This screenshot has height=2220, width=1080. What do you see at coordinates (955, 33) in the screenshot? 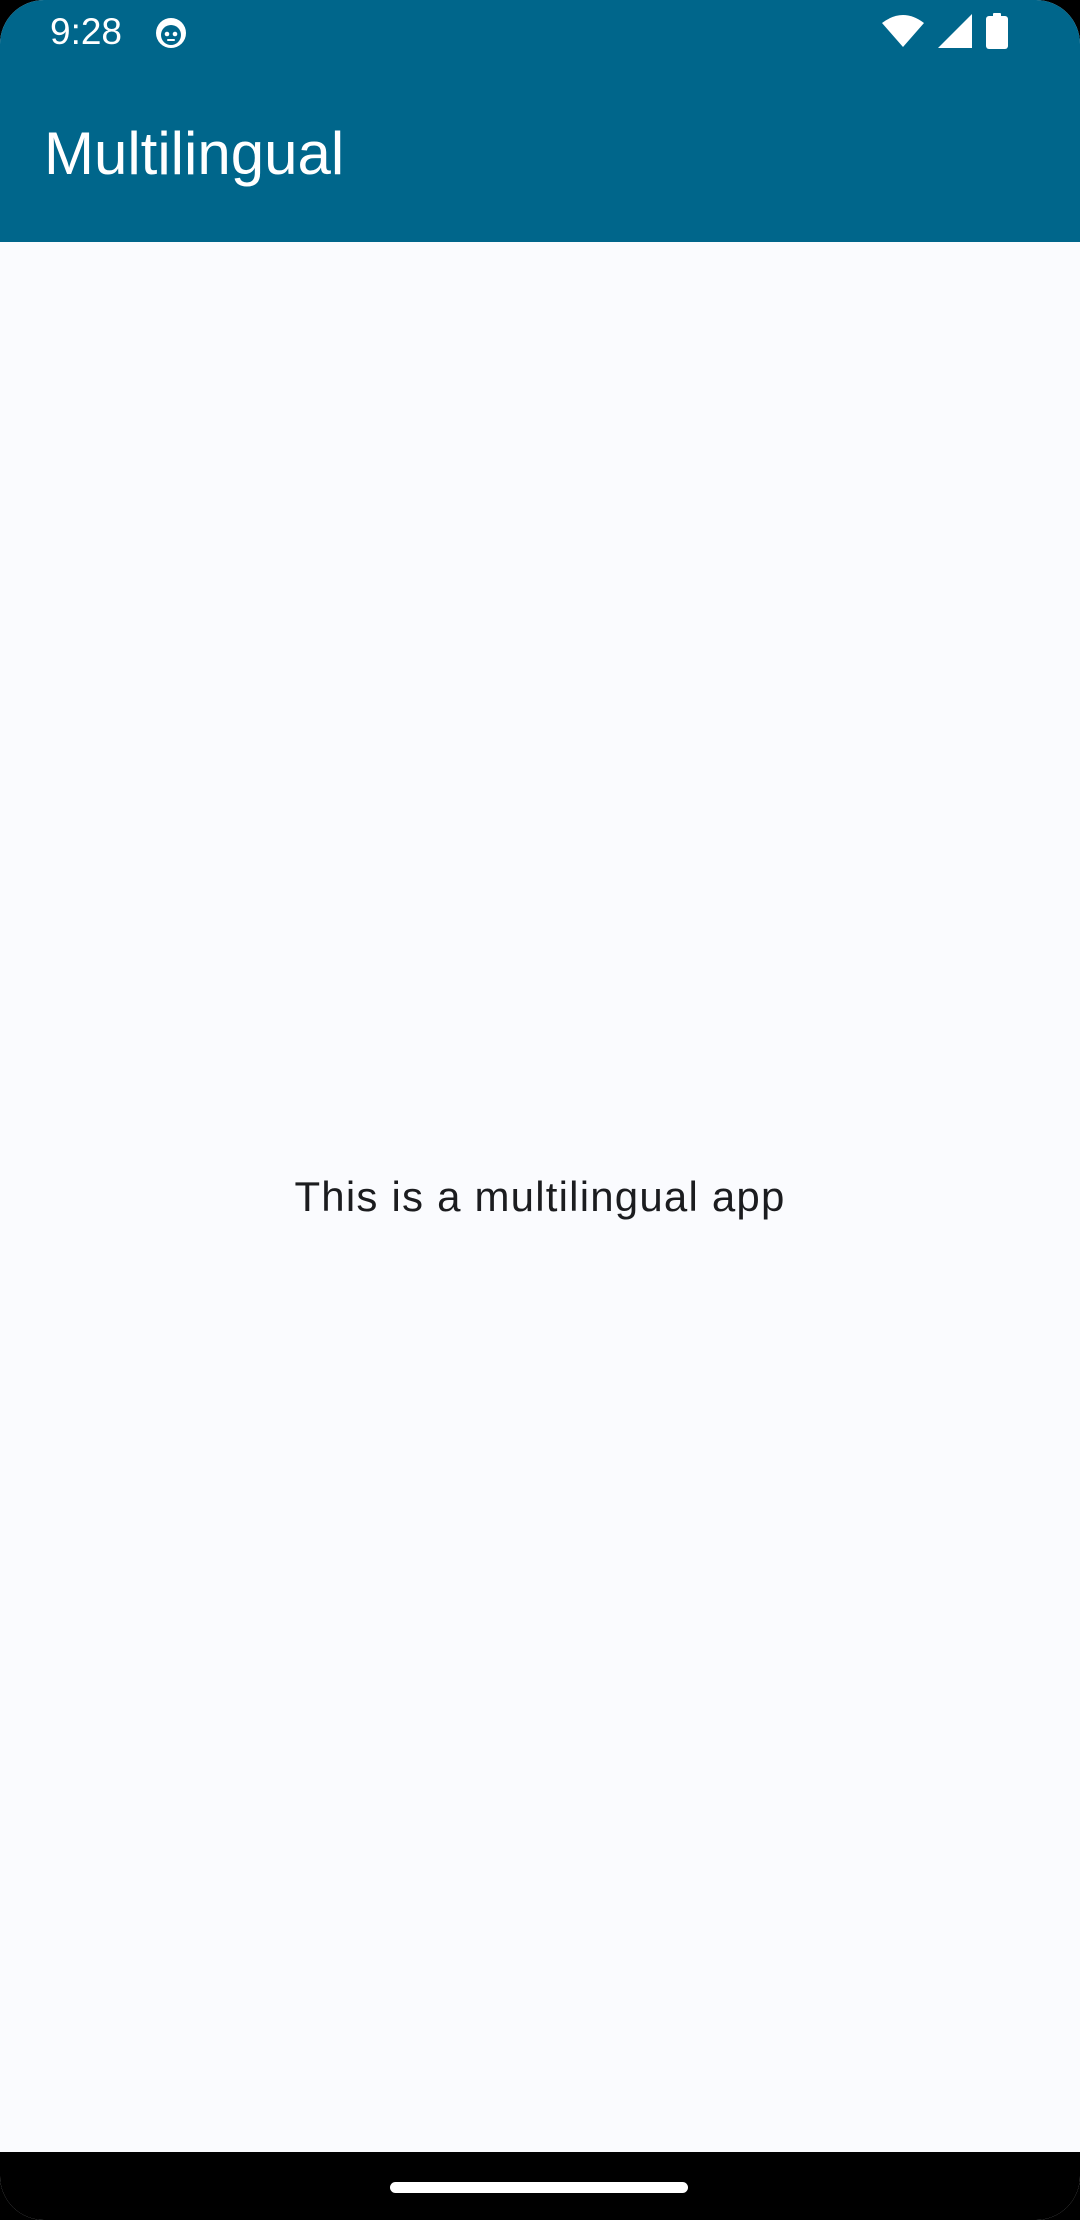
I see `cell-signal-icon` at bounding box center [955, 33].